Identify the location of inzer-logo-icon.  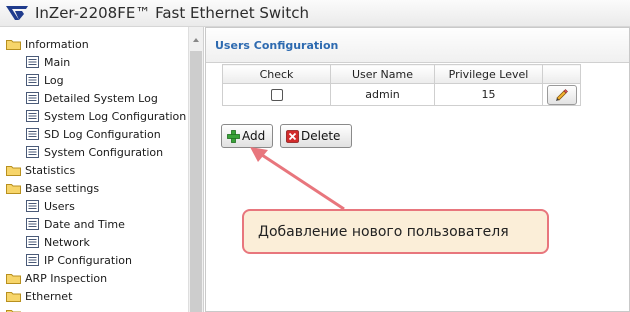
(17, 13).